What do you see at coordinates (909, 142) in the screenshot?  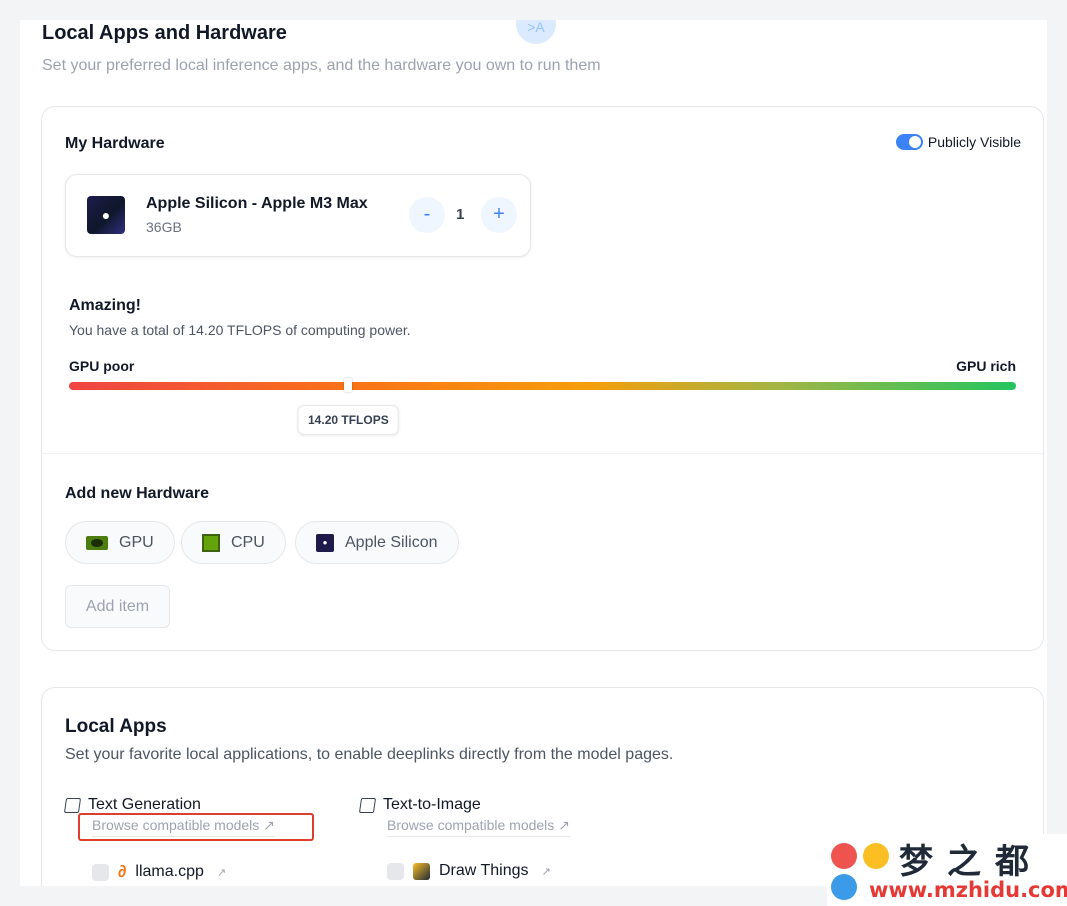 I see `visibility-toggle` at bounding box center [909, 142].